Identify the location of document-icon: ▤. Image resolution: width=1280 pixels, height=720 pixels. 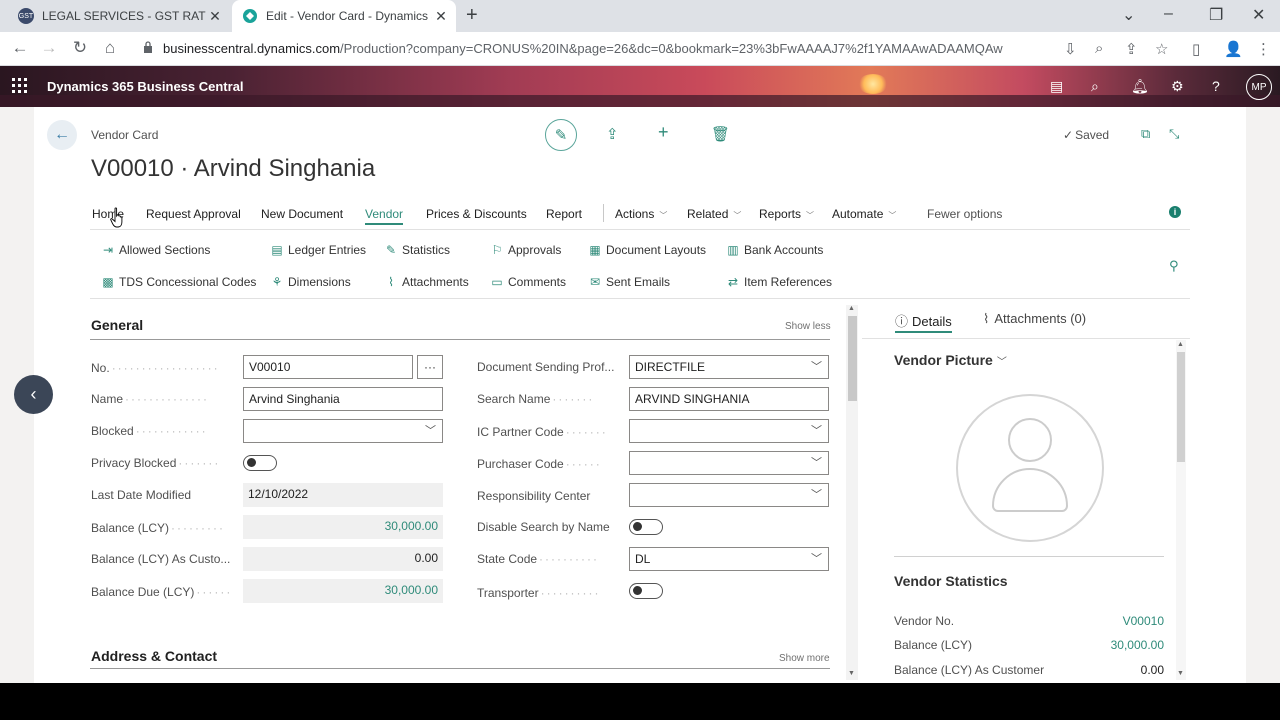
(1056, 86).